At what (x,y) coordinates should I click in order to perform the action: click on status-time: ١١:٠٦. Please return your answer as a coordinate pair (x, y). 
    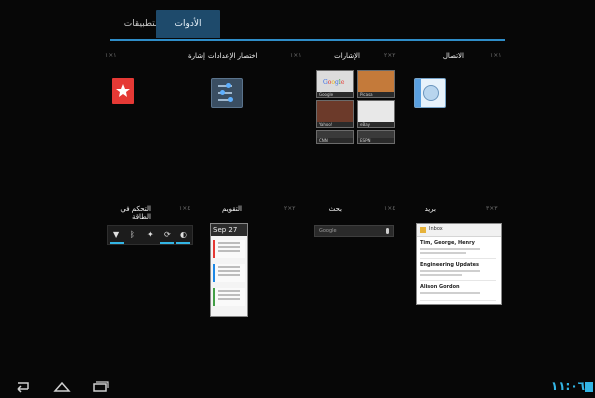
    Looking at the image, I should click on (567, 386).